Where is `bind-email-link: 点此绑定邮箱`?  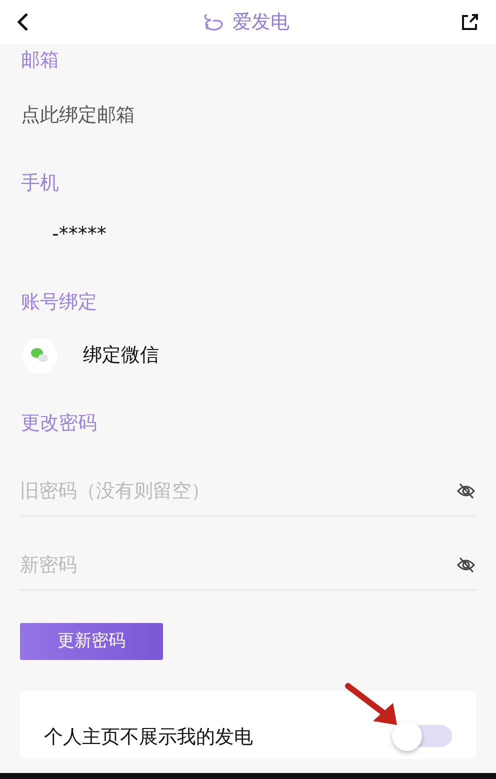 bind-email-link: 点此绑定邮箱 is located at coordinates (78, 114).